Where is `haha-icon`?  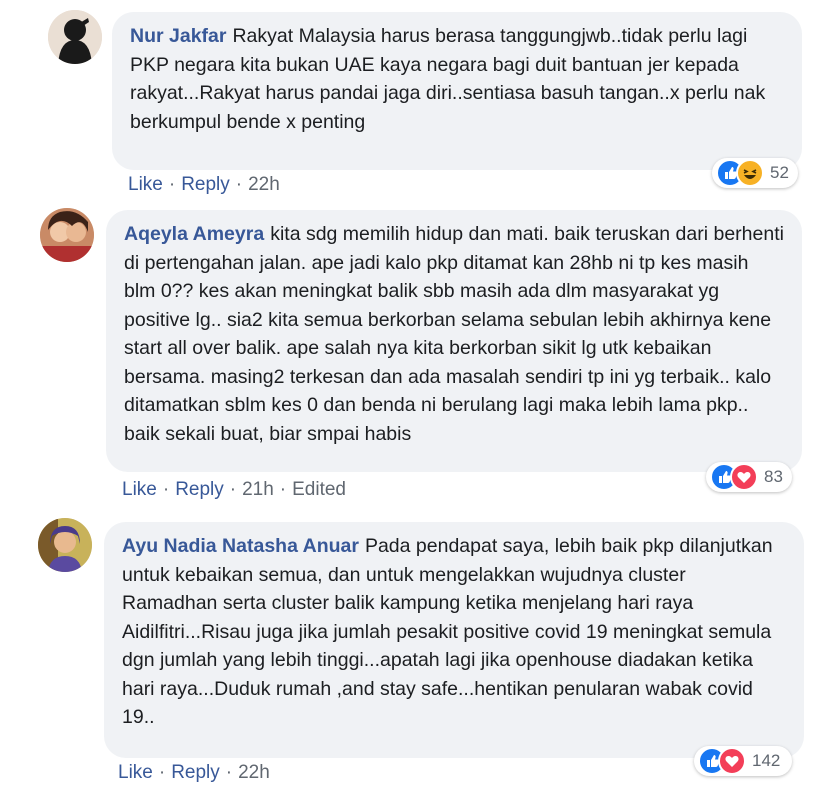
haha-icon is located at coordinates (750, 173).